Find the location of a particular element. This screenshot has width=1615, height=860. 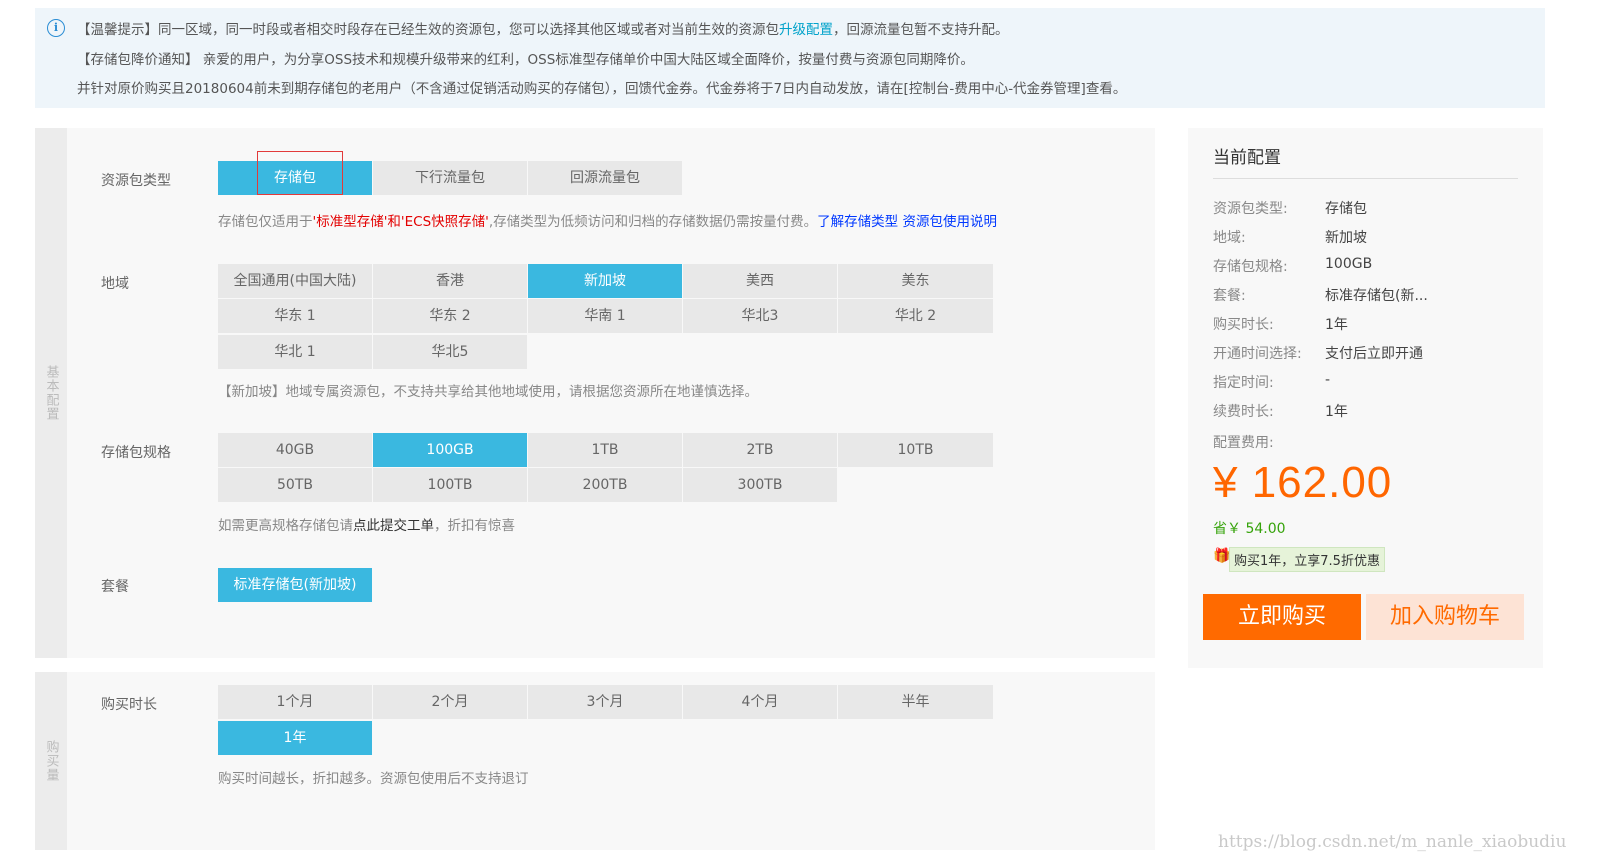

summary-divider is located at coordinates (1365, 178).